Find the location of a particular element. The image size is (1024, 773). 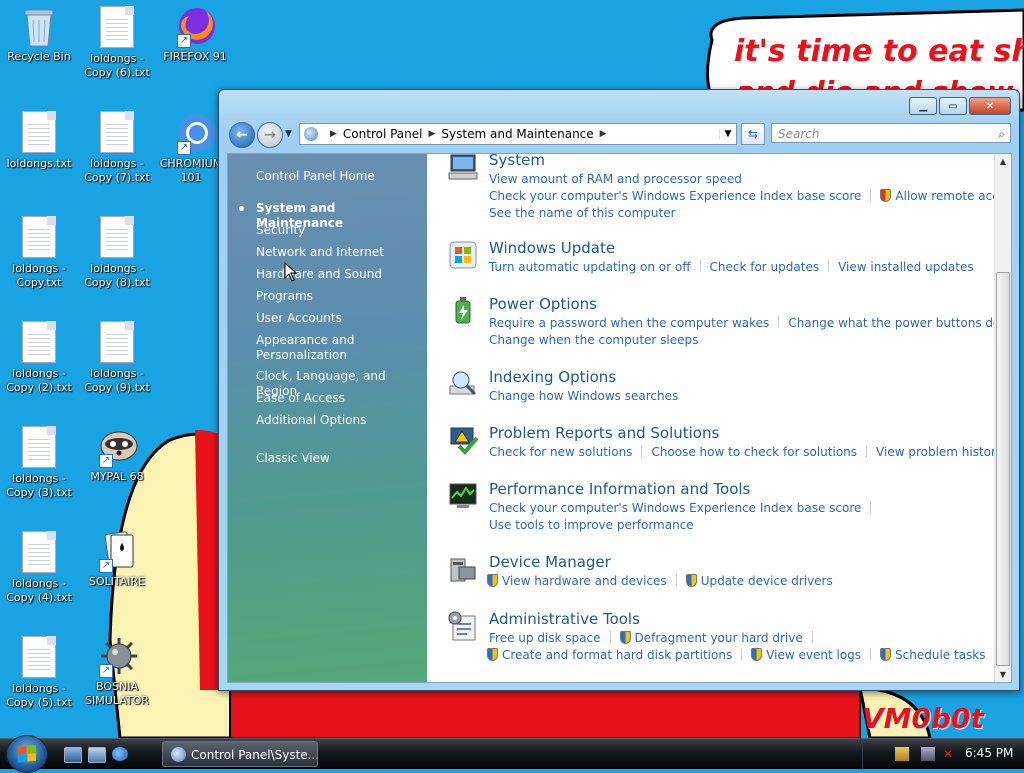

start-button is located at coordinates (27, 754).